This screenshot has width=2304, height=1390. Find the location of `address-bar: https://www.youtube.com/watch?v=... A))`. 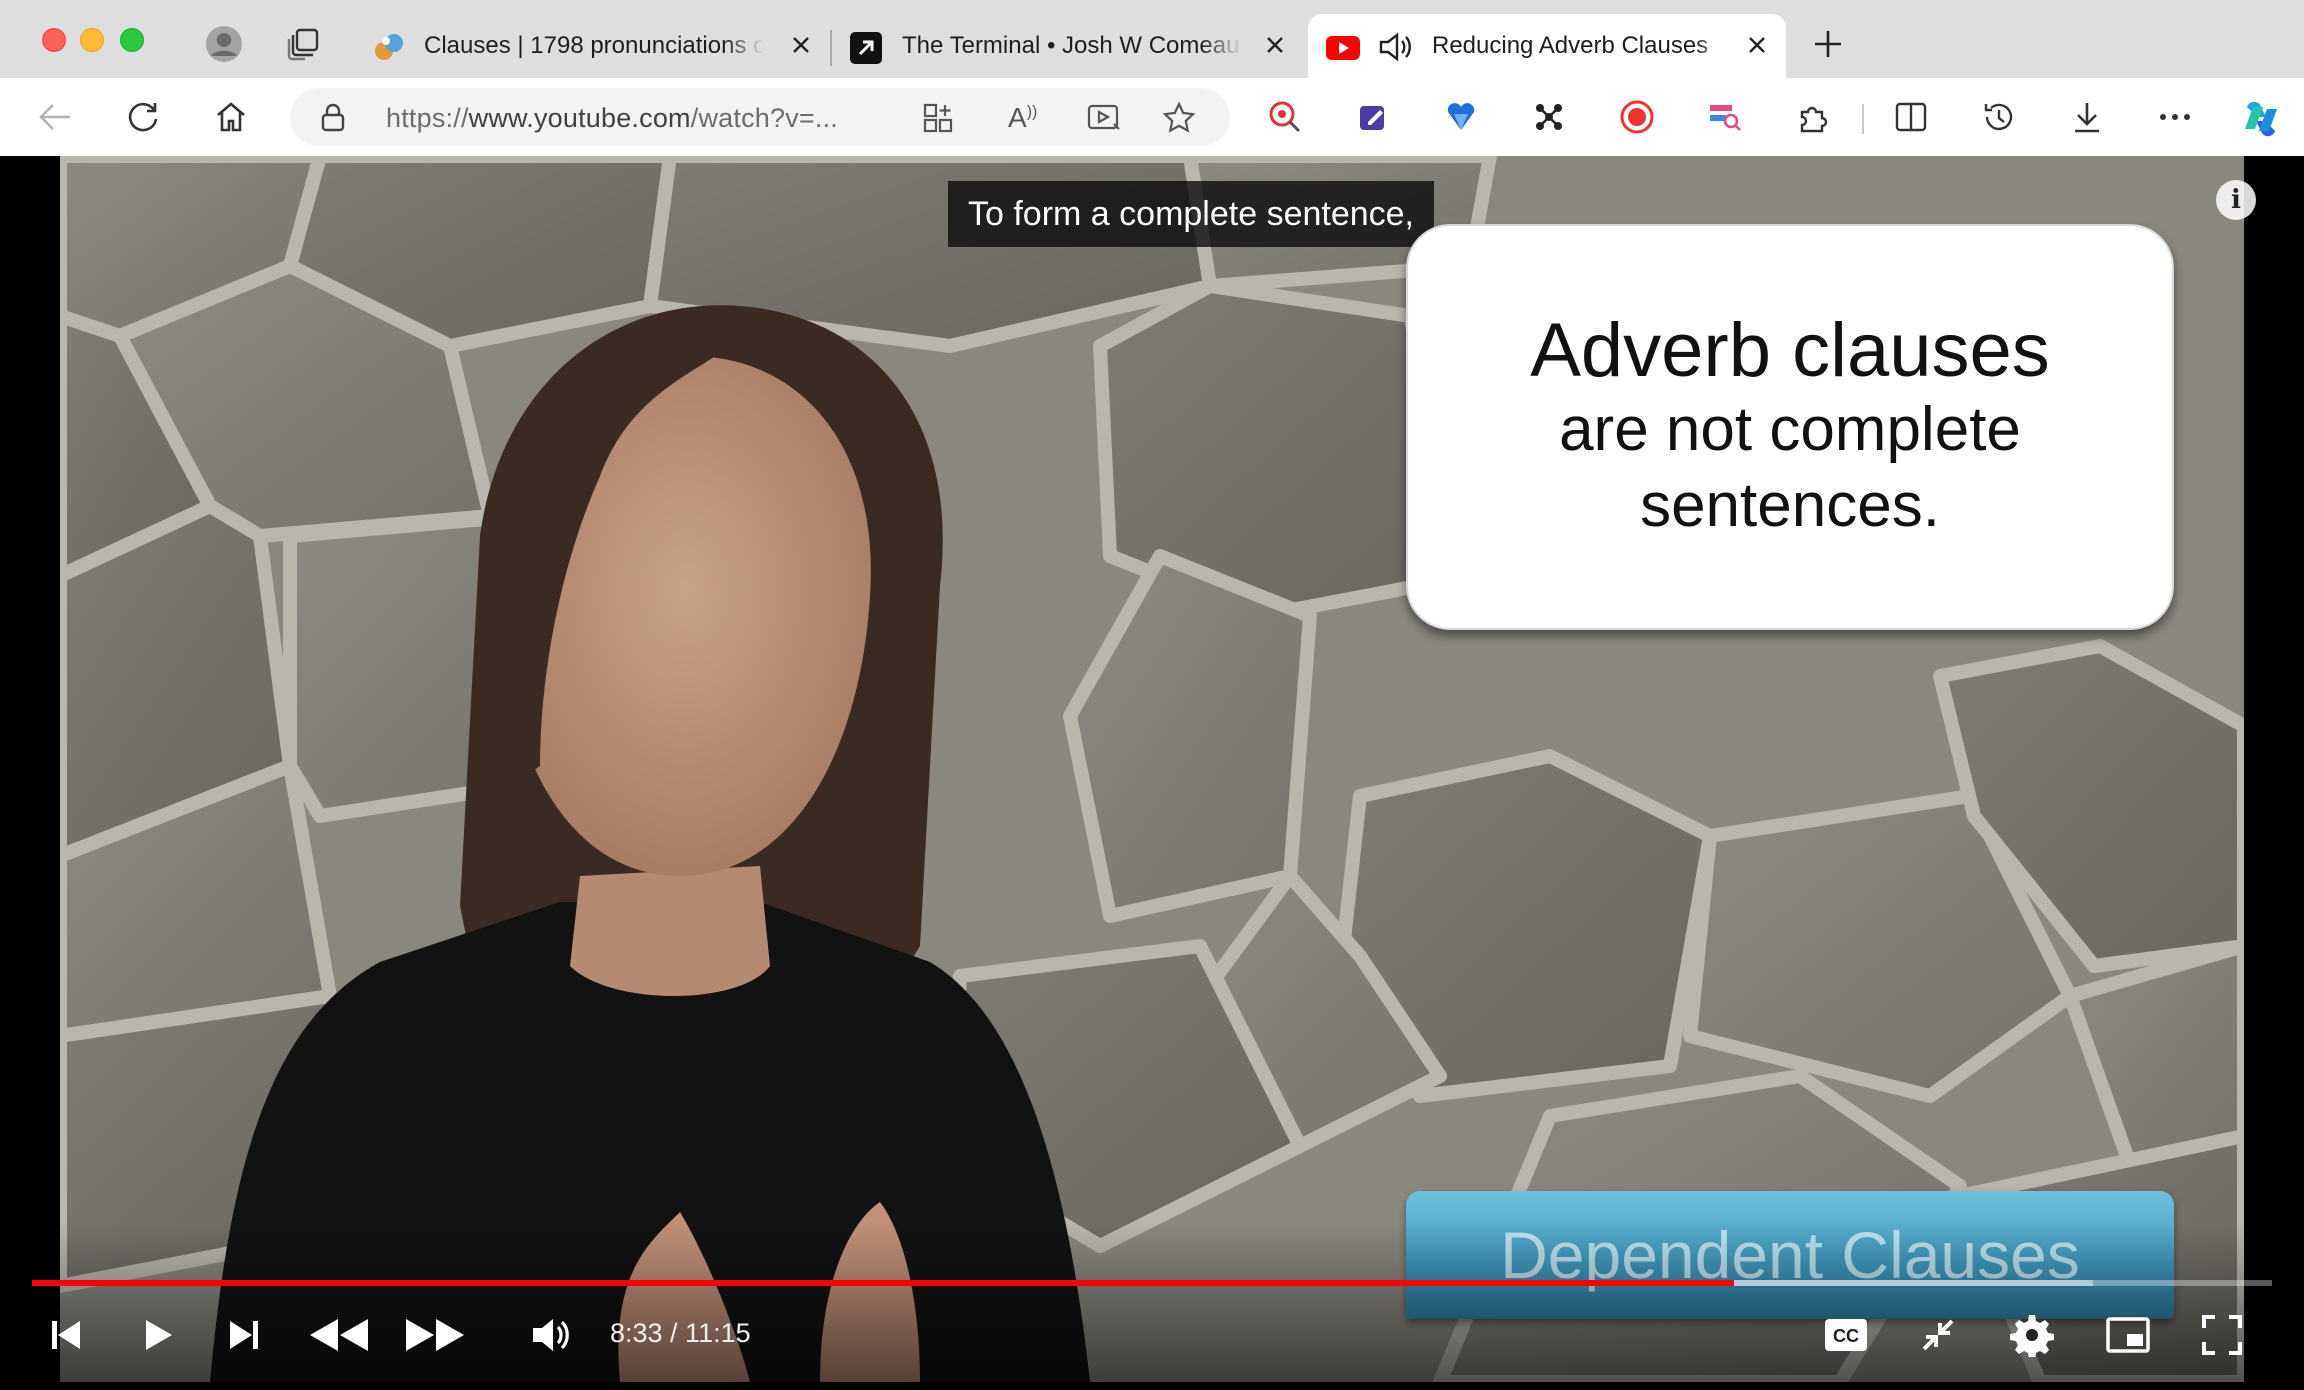

address-bar: https://www.youtube.com/watch?v=... A)) is located at coordinates (760, 117).